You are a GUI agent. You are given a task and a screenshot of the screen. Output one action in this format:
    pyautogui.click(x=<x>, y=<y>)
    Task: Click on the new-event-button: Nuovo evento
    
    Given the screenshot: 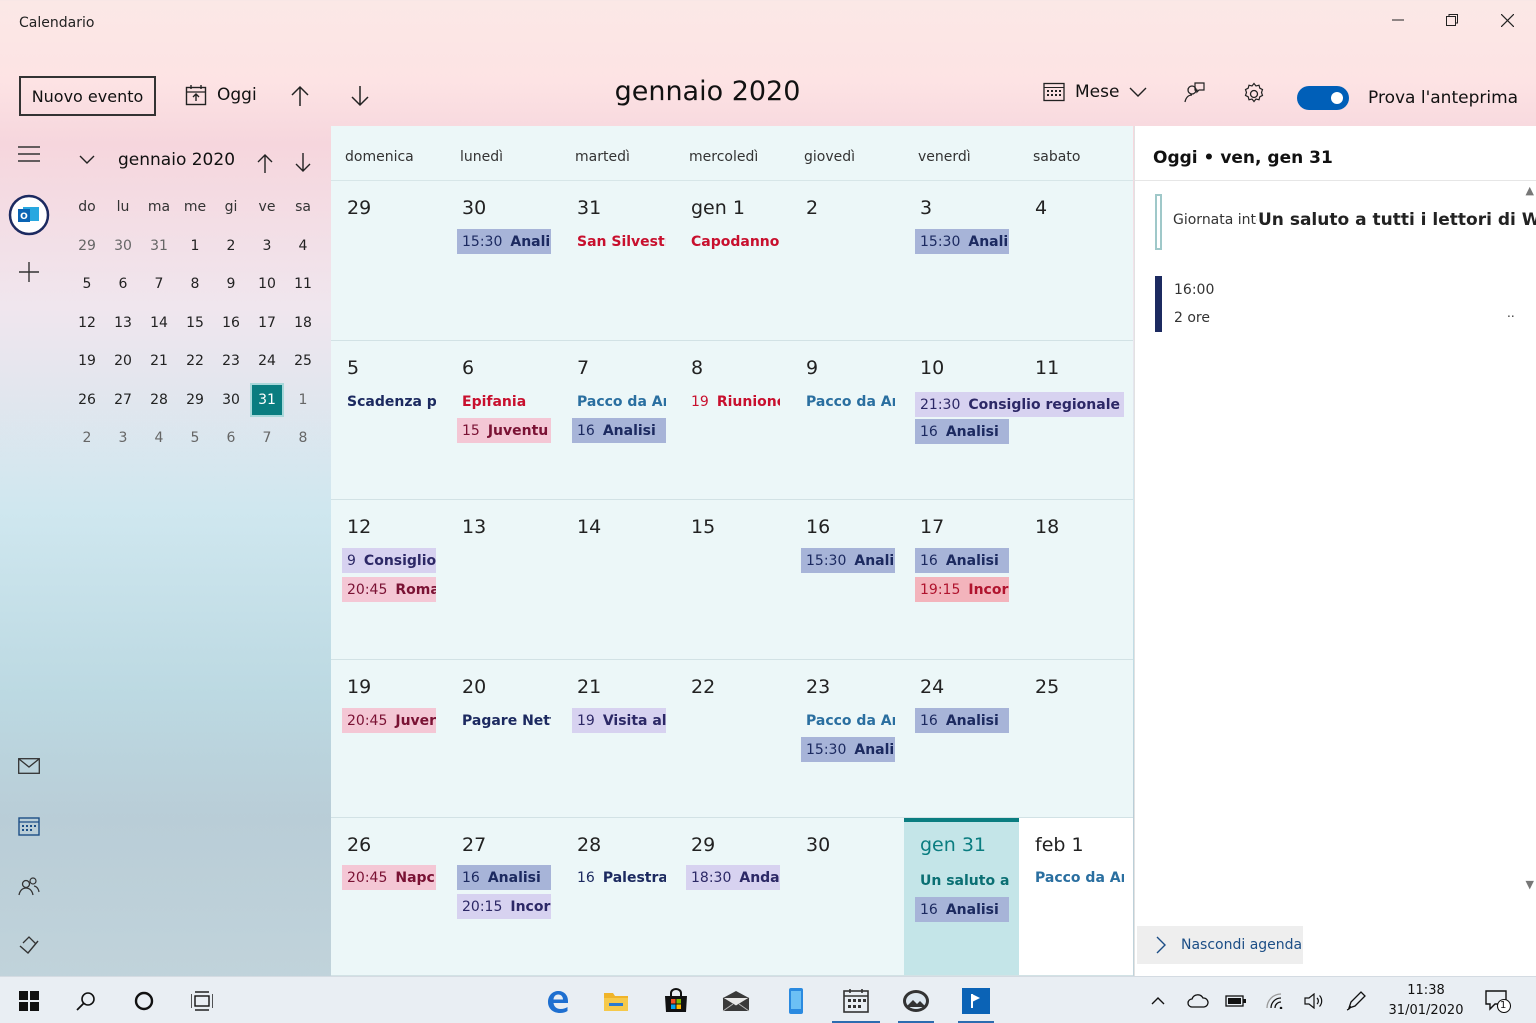 What is the action you would take?
    pyautogui.click(x=87, y=96)
    